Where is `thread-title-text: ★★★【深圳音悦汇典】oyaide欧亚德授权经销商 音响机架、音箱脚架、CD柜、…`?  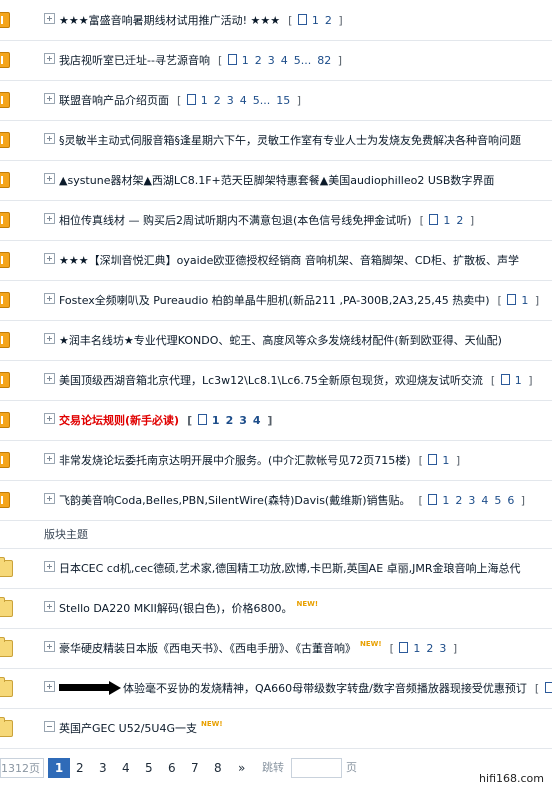
thread-title-text: ★★★【深圳音悦汇典】oyaide欧亚德授权经销商 音响机架、音箱脚架、CD柜、… is located at coordinates (289, 260).